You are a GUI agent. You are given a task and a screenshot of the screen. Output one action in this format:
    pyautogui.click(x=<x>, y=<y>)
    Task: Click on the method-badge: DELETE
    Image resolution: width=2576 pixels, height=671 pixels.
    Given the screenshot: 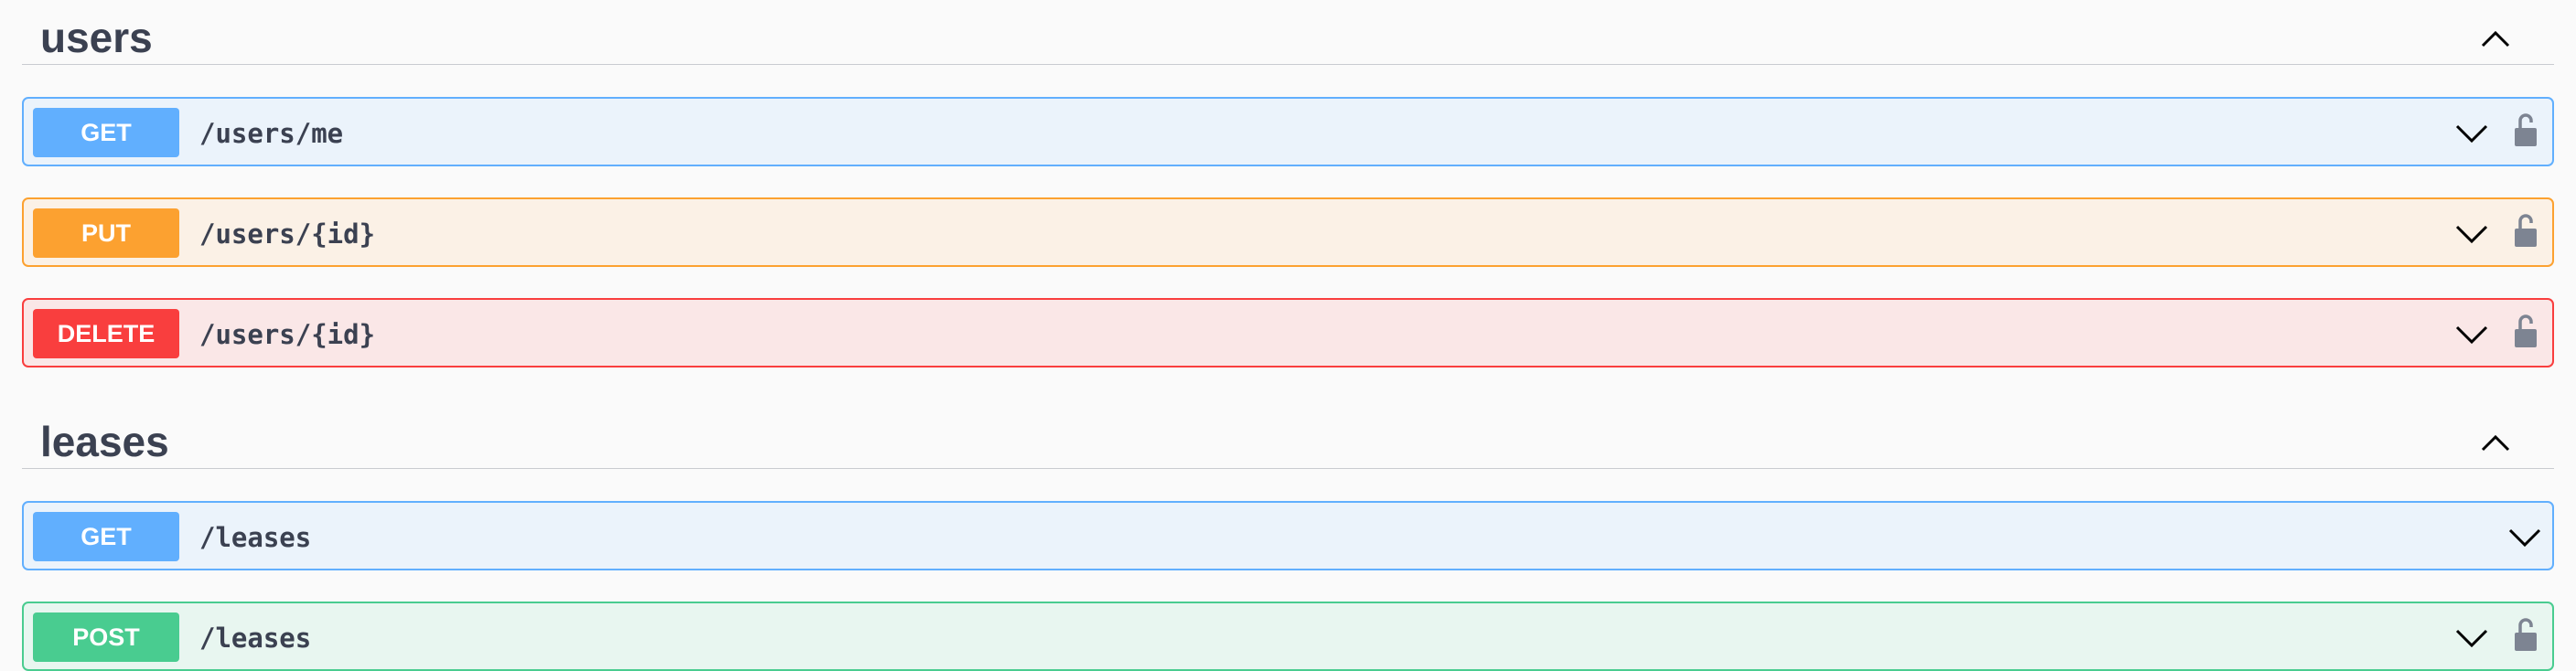 What is the action you would take?
    pyautogui.click(x=106, y=334)
    